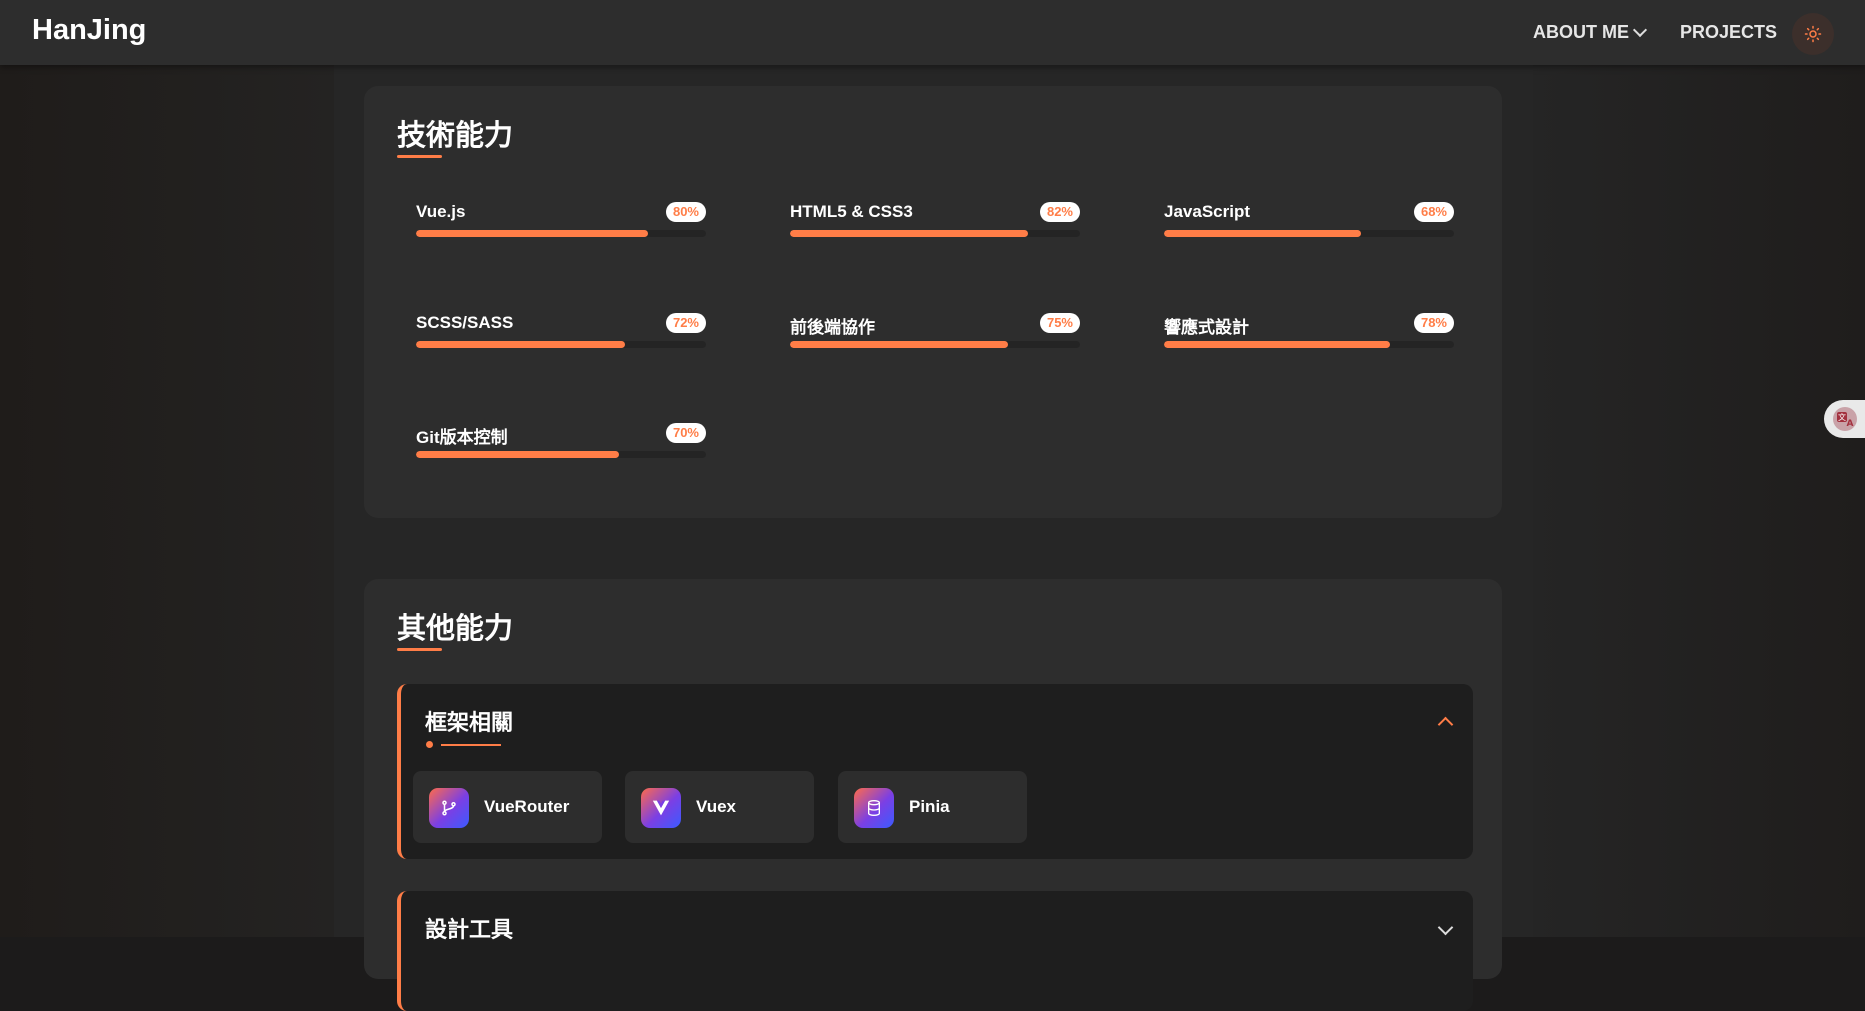 This screenshot has width=1865, height=1011. Describe the element at coordinates (1309, 335) in the screenshot. I see `skill-item: 響應式設計 78%` at that location.